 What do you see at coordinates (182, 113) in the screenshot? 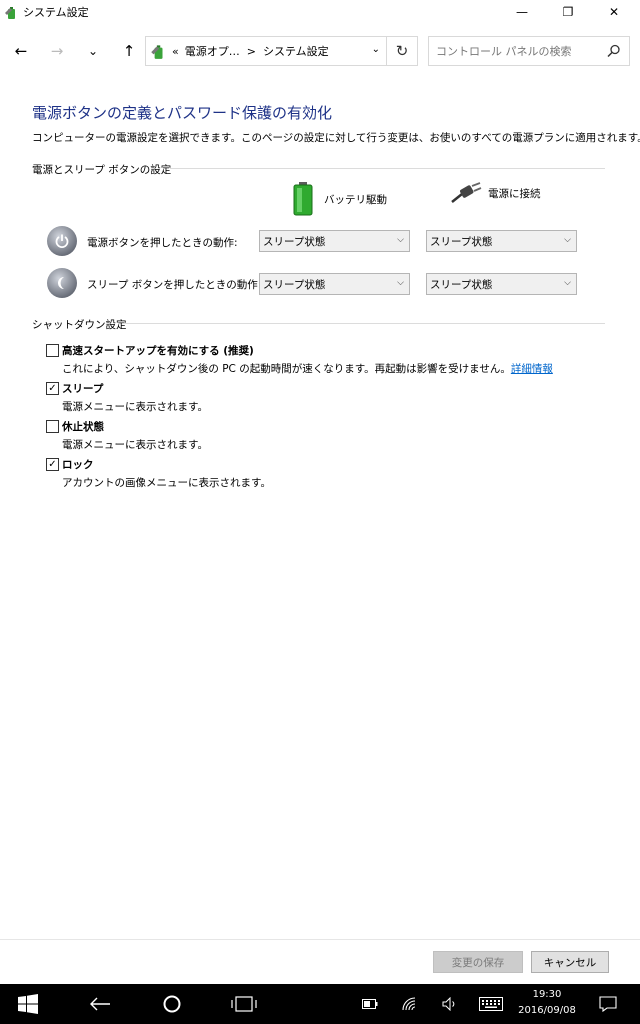
I see `page-title: 電源ボタンの定義とパスワード保護の有効化` at bounding box center [182, 113].